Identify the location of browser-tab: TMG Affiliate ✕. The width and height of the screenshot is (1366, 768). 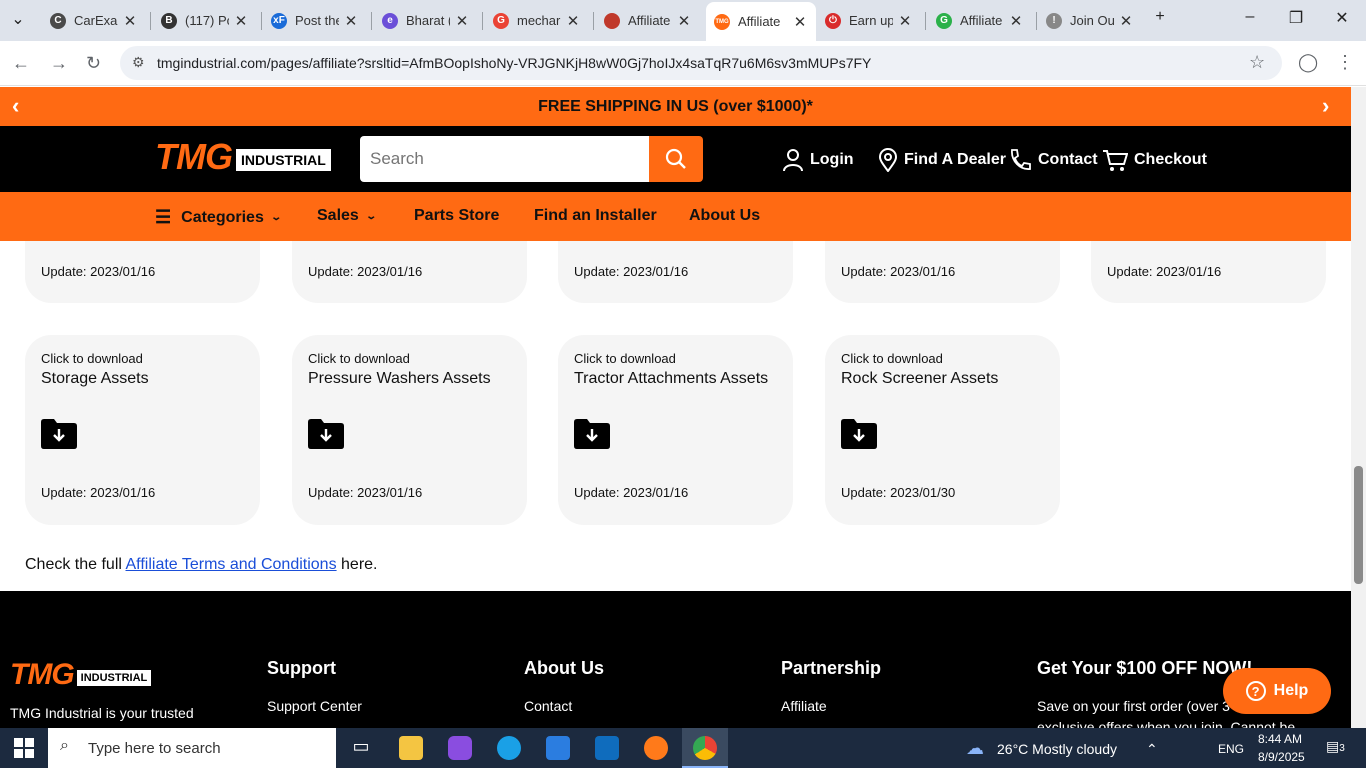
(761, 21).